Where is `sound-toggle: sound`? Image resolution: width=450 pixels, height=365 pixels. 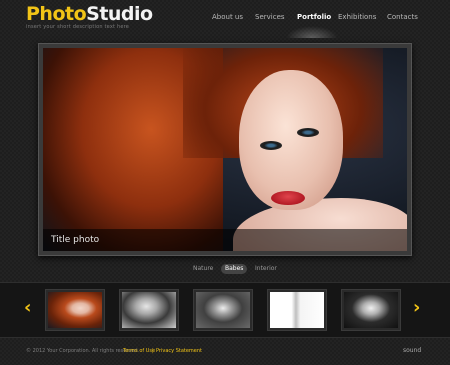
sound-toggle: sound is located at coordinates (412, 350).